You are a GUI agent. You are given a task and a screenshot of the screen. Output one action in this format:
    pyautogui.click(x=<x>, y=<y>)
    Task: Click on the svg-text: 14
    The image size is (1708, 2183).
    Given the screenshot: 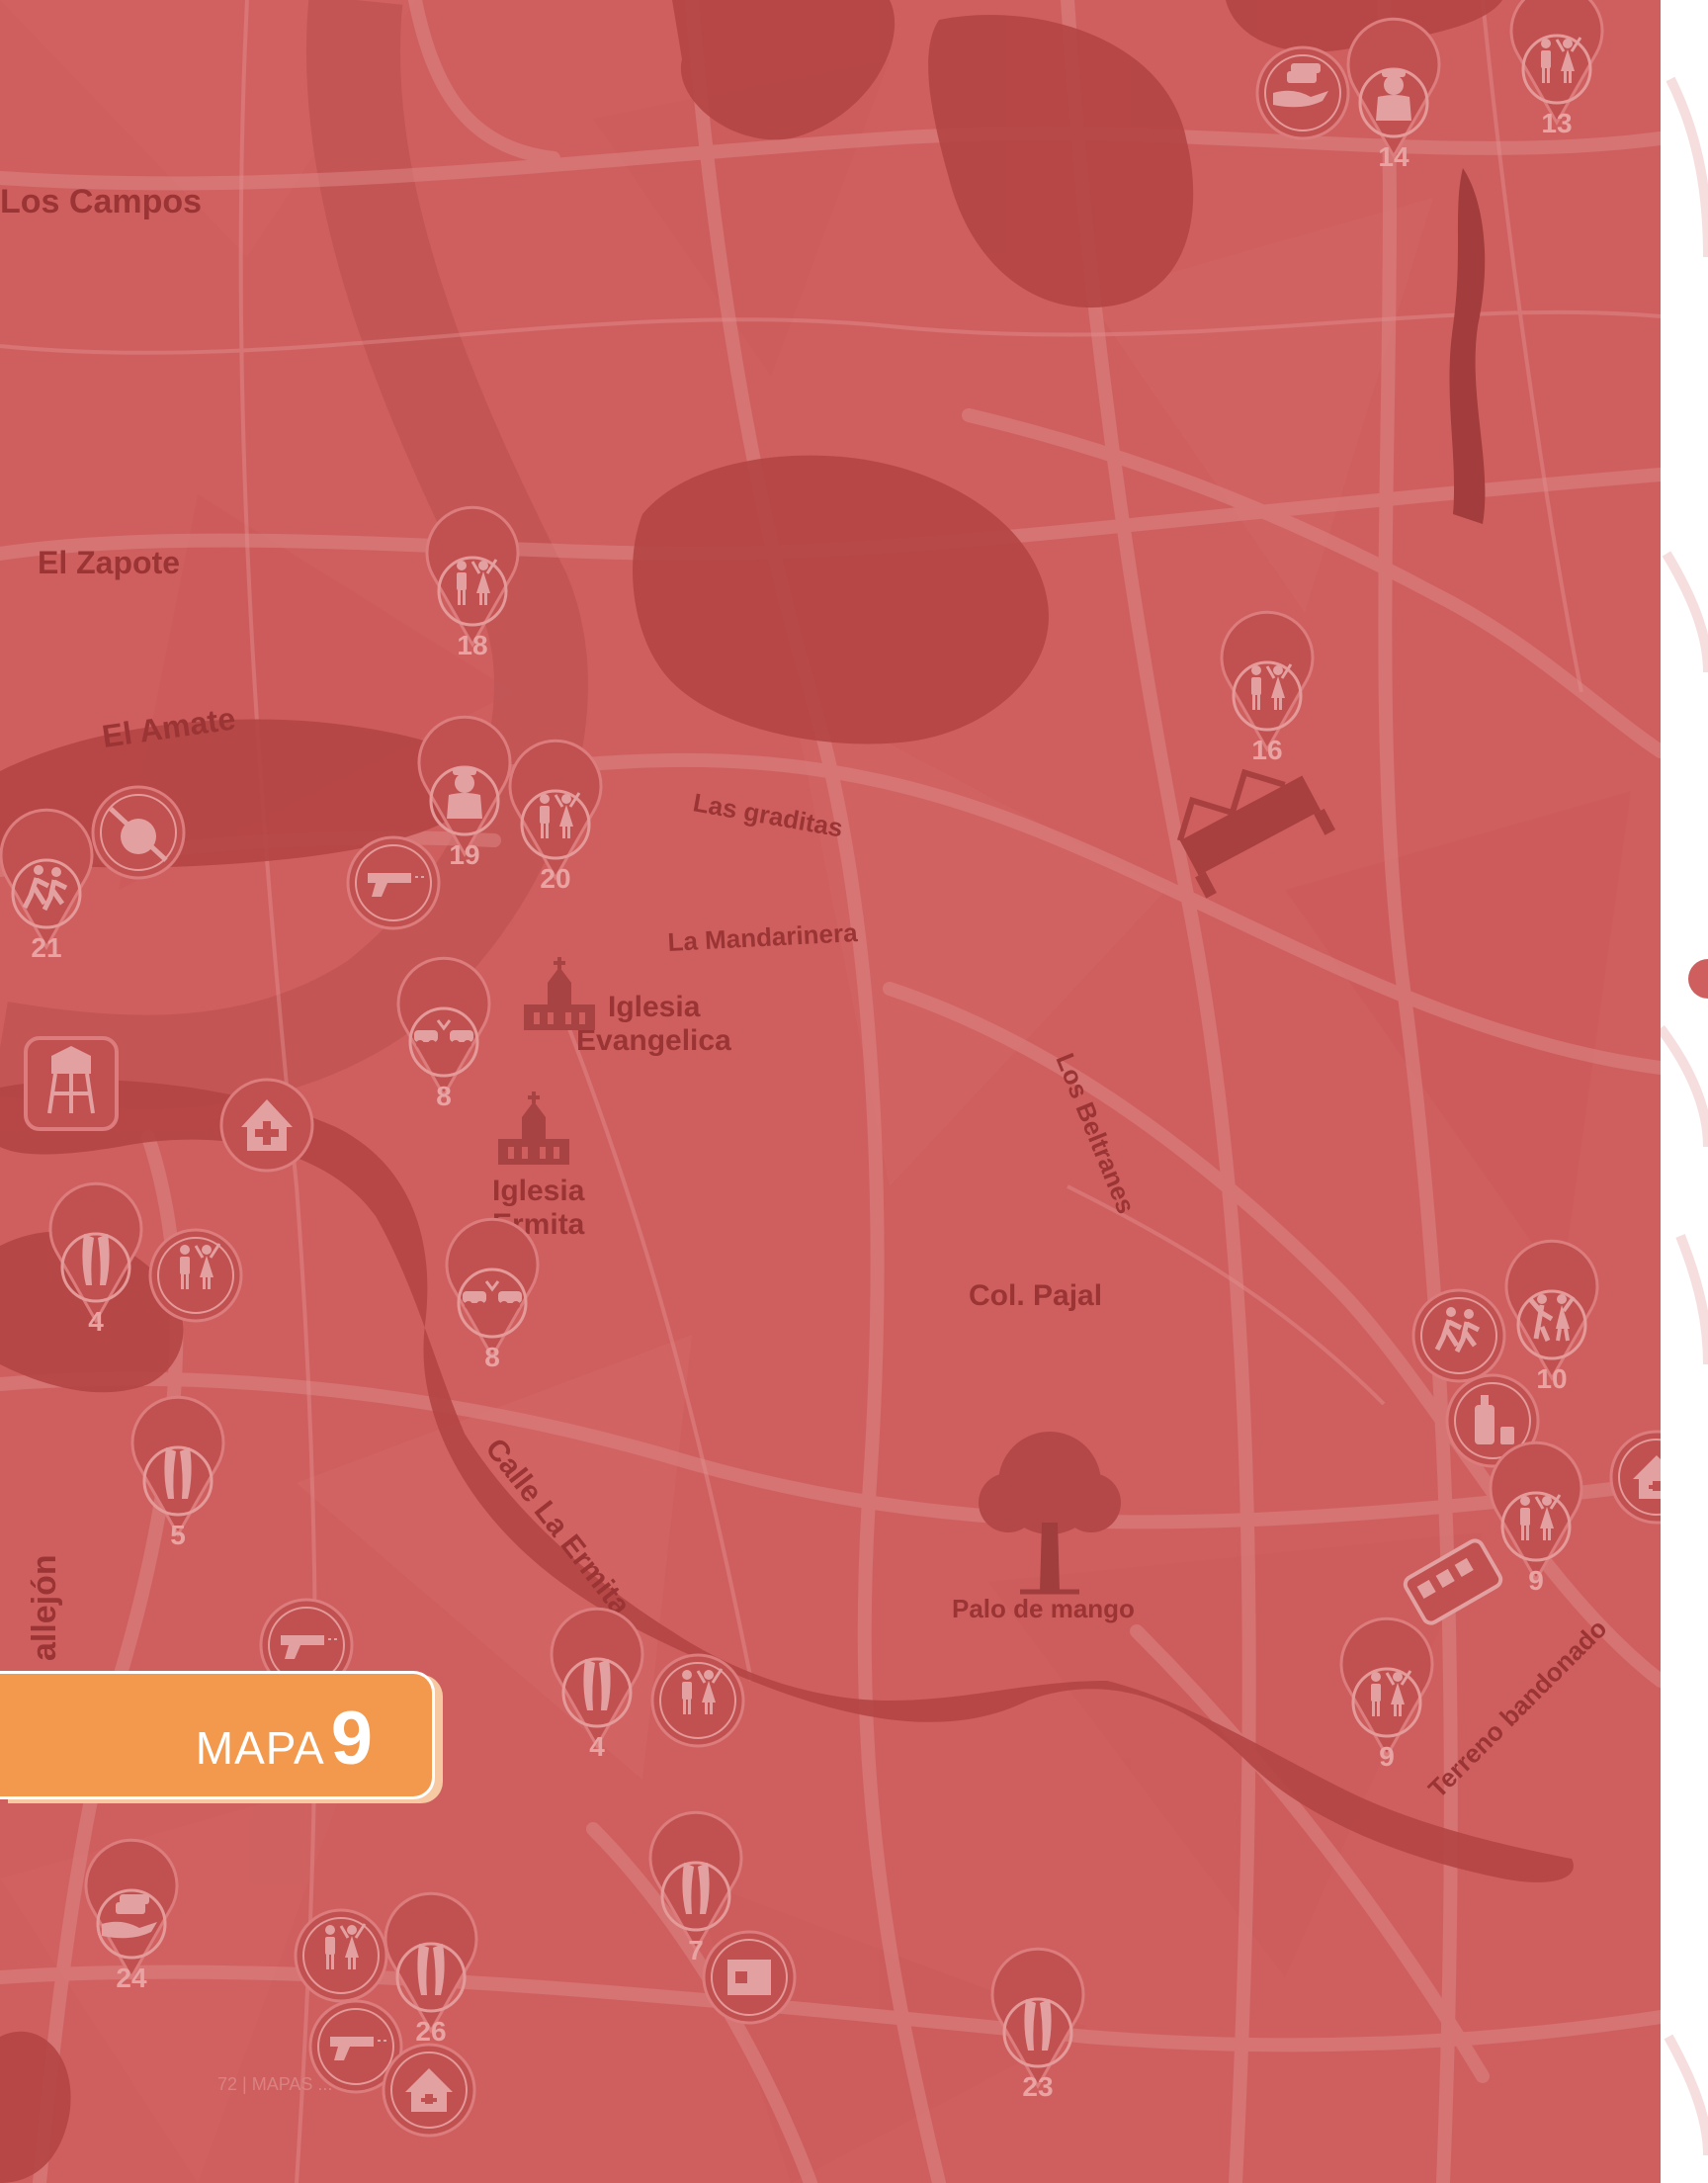 What is the action you would take?
    pyautogui.click(x=1393, y=156)
    